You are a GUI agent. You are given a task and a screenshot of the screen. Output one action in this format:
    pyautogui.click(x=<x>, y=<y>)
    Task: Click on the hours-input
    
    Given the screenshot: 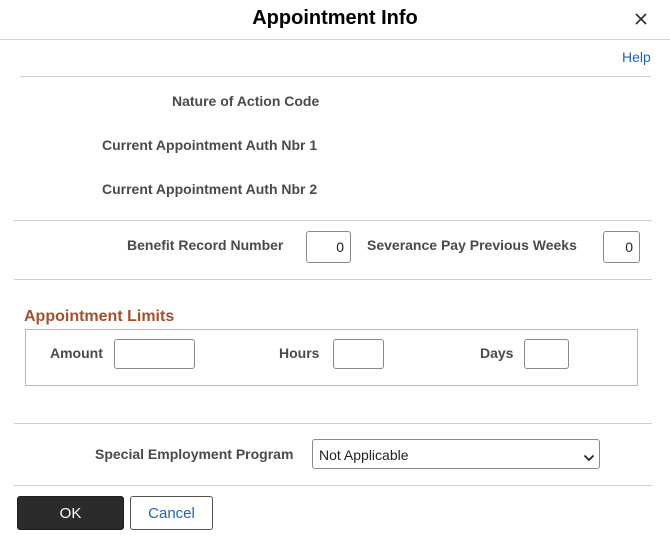 What is the action you would take?
    pyautogui.click(x=358, y=354)
    